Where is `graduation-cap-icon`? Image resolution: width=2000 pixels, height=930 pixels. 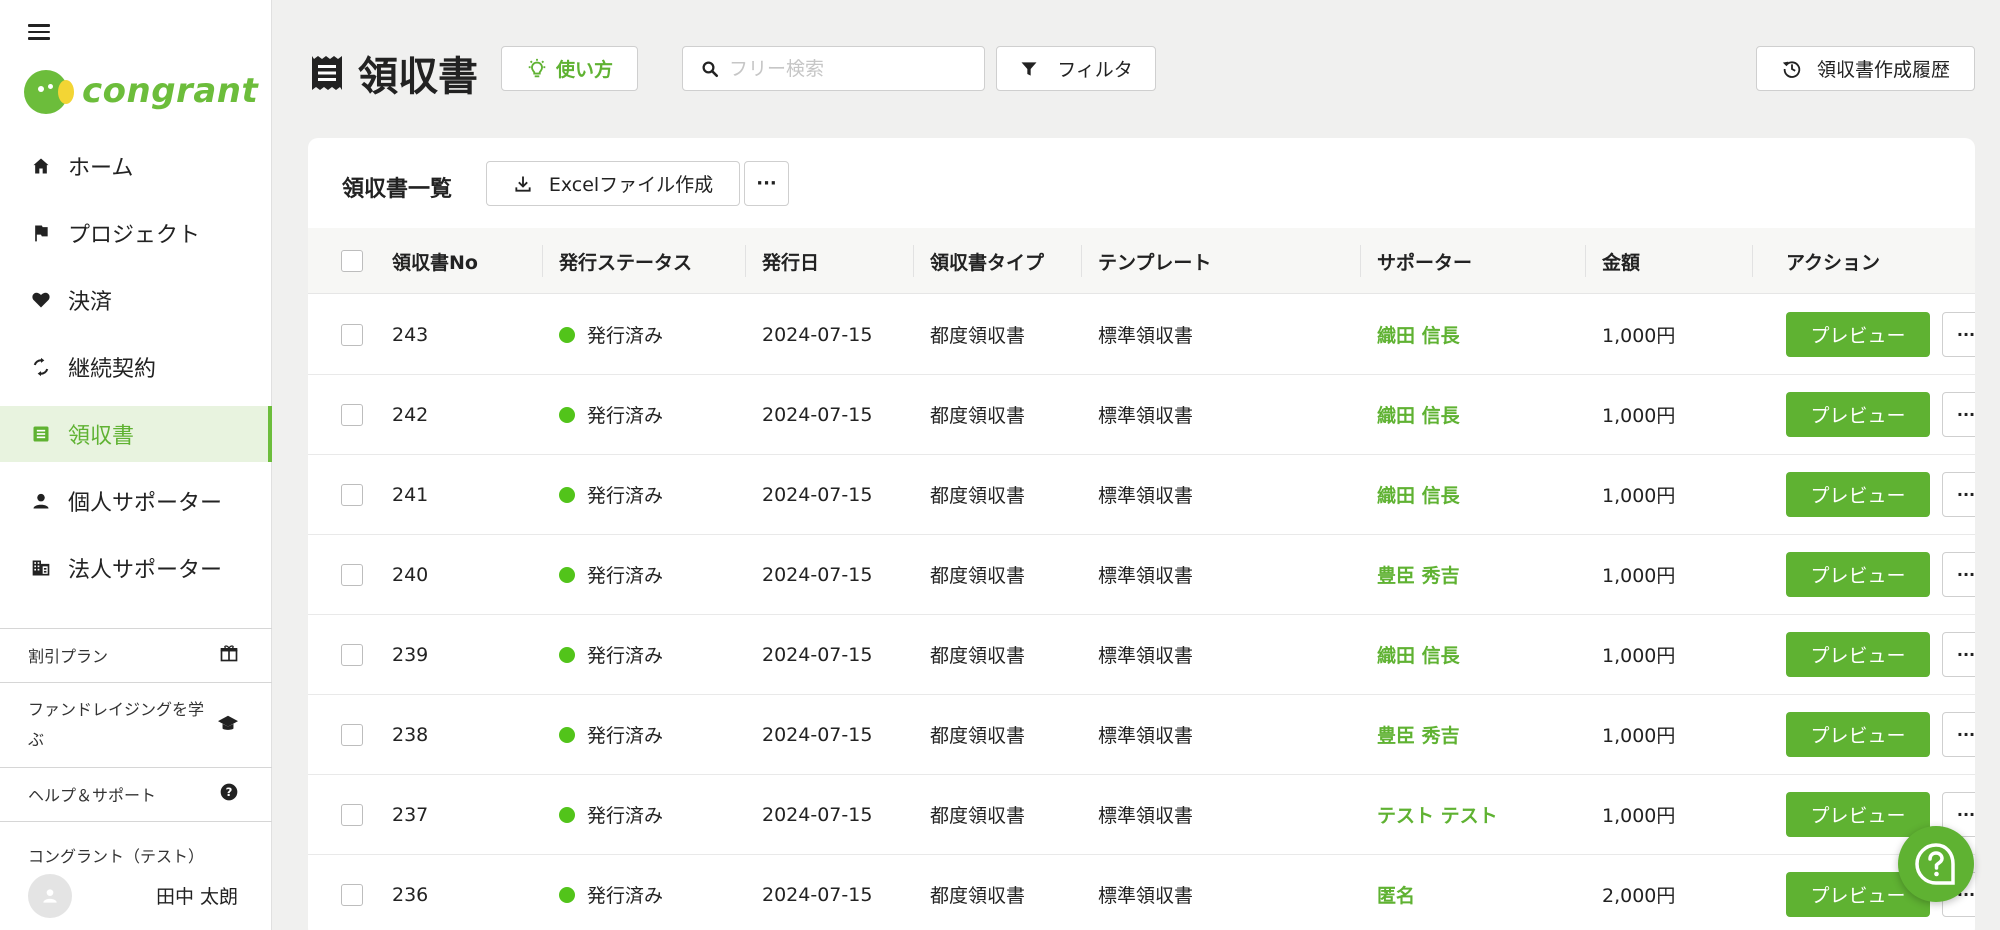
graduation-cap-icon is located at coordinates (228, 725).